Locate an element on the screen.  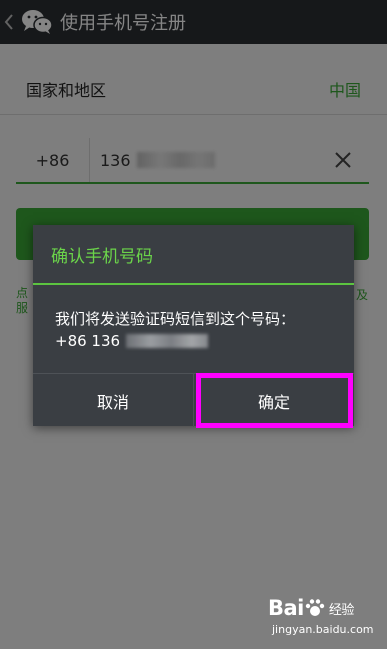
cancel-button: 取消 is located at coordinates (113, 400).